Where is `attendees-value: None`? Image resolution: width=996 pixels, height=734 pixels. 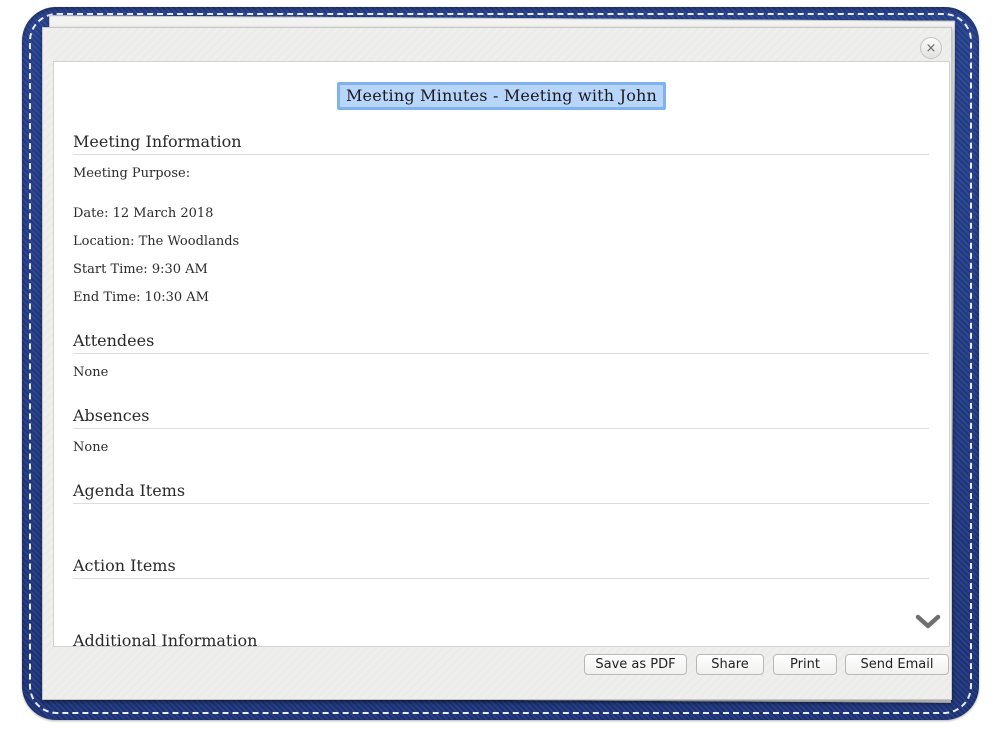
attendees-value: None is located at coordinates (91, 372).